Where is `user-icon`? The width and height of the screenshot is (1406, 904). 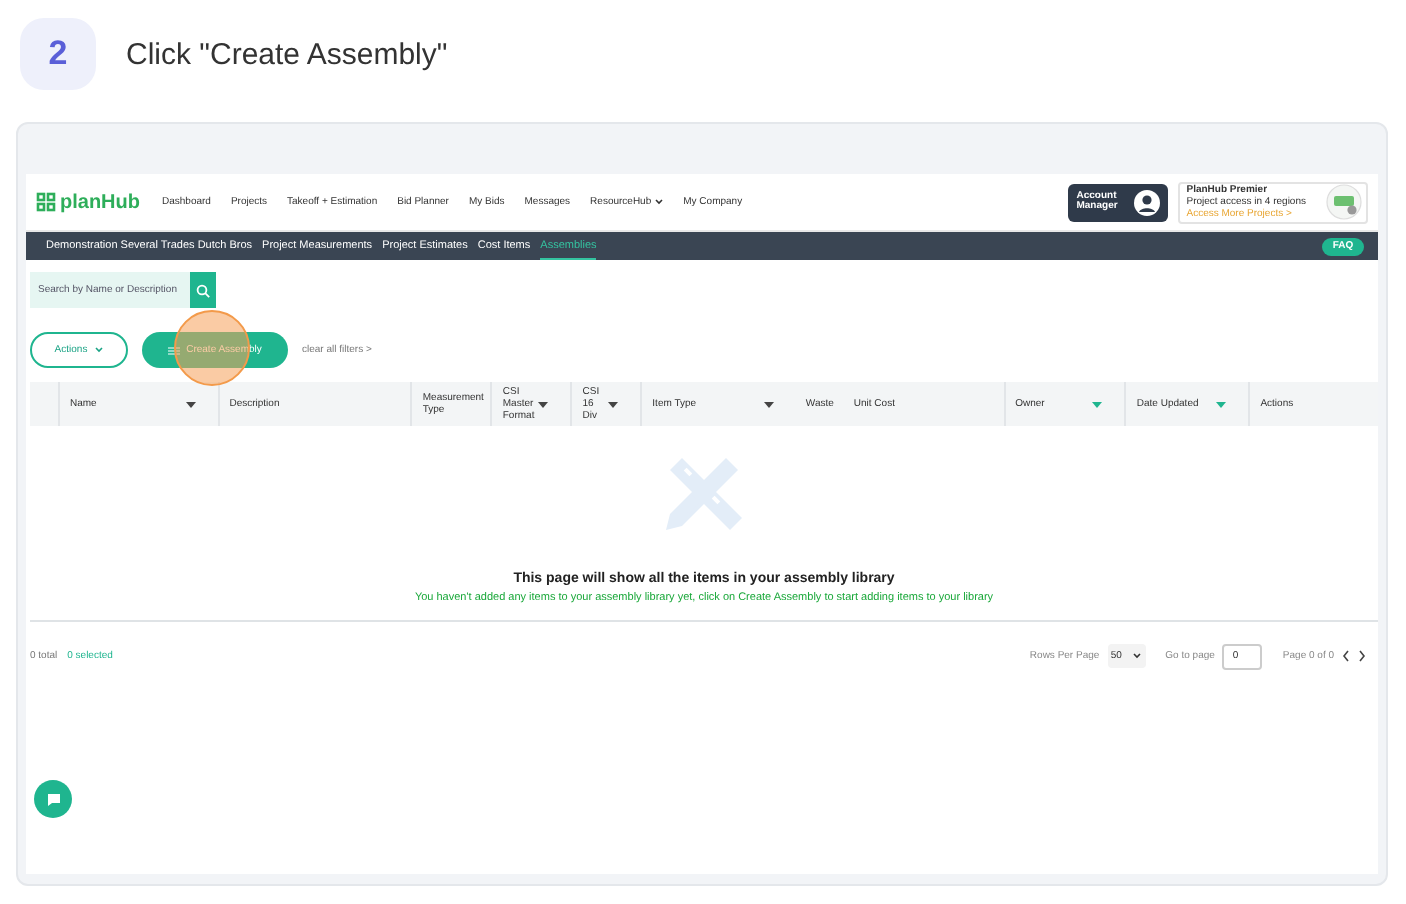
user-icon is located at coordinates (1147, 202).